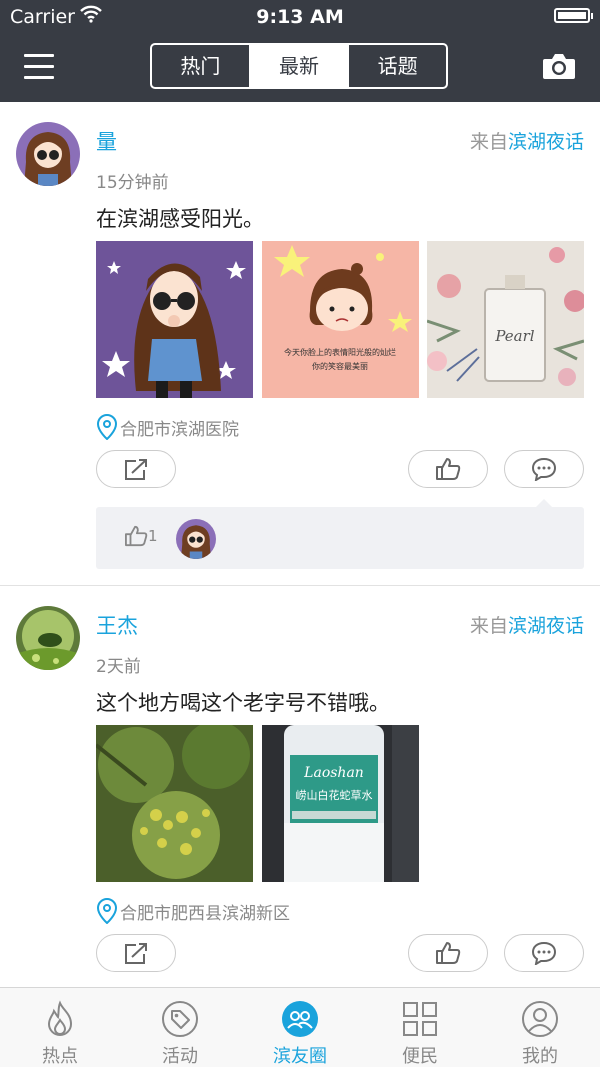 Image resolution: width=600 pixels, height=1068 pixels. I want to click on camera-button, so click(559, 68).